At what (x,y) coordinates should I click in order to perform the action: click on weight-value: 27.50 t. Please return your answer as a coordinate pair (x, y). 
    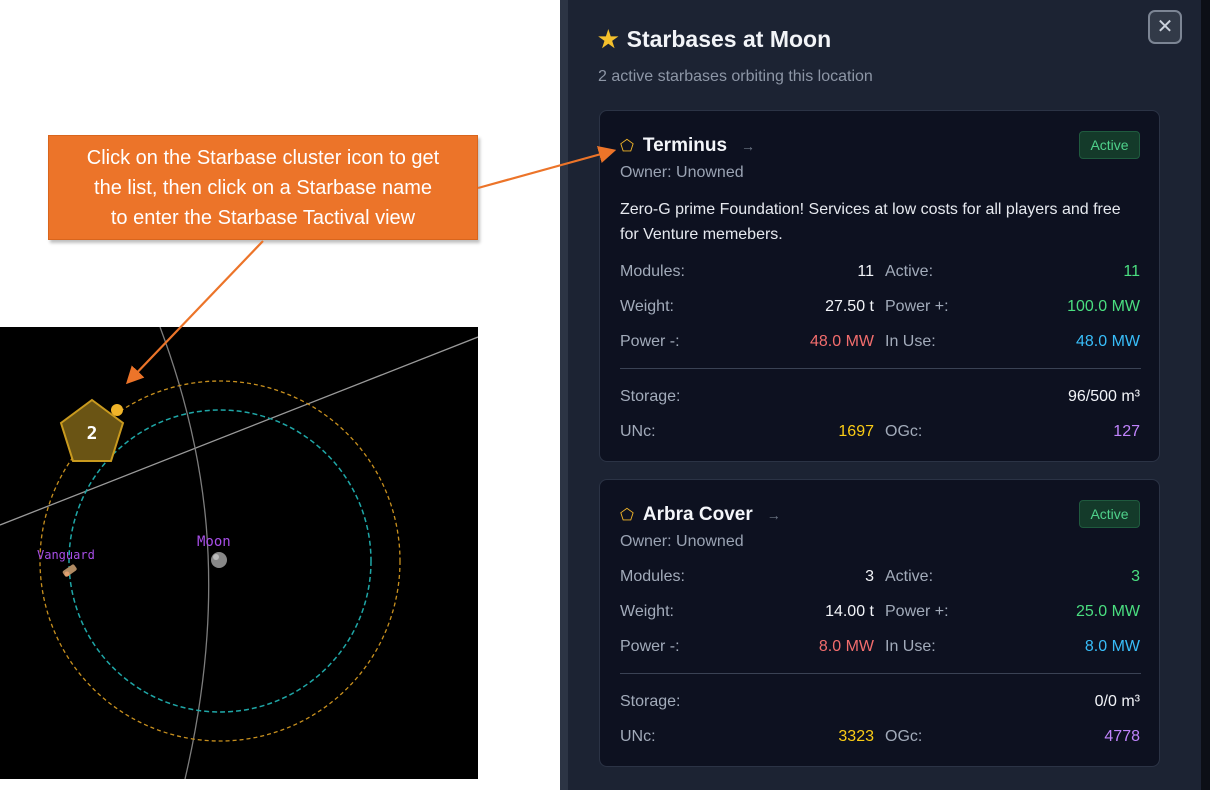
    Looking at the image, I should click on (849, 306).